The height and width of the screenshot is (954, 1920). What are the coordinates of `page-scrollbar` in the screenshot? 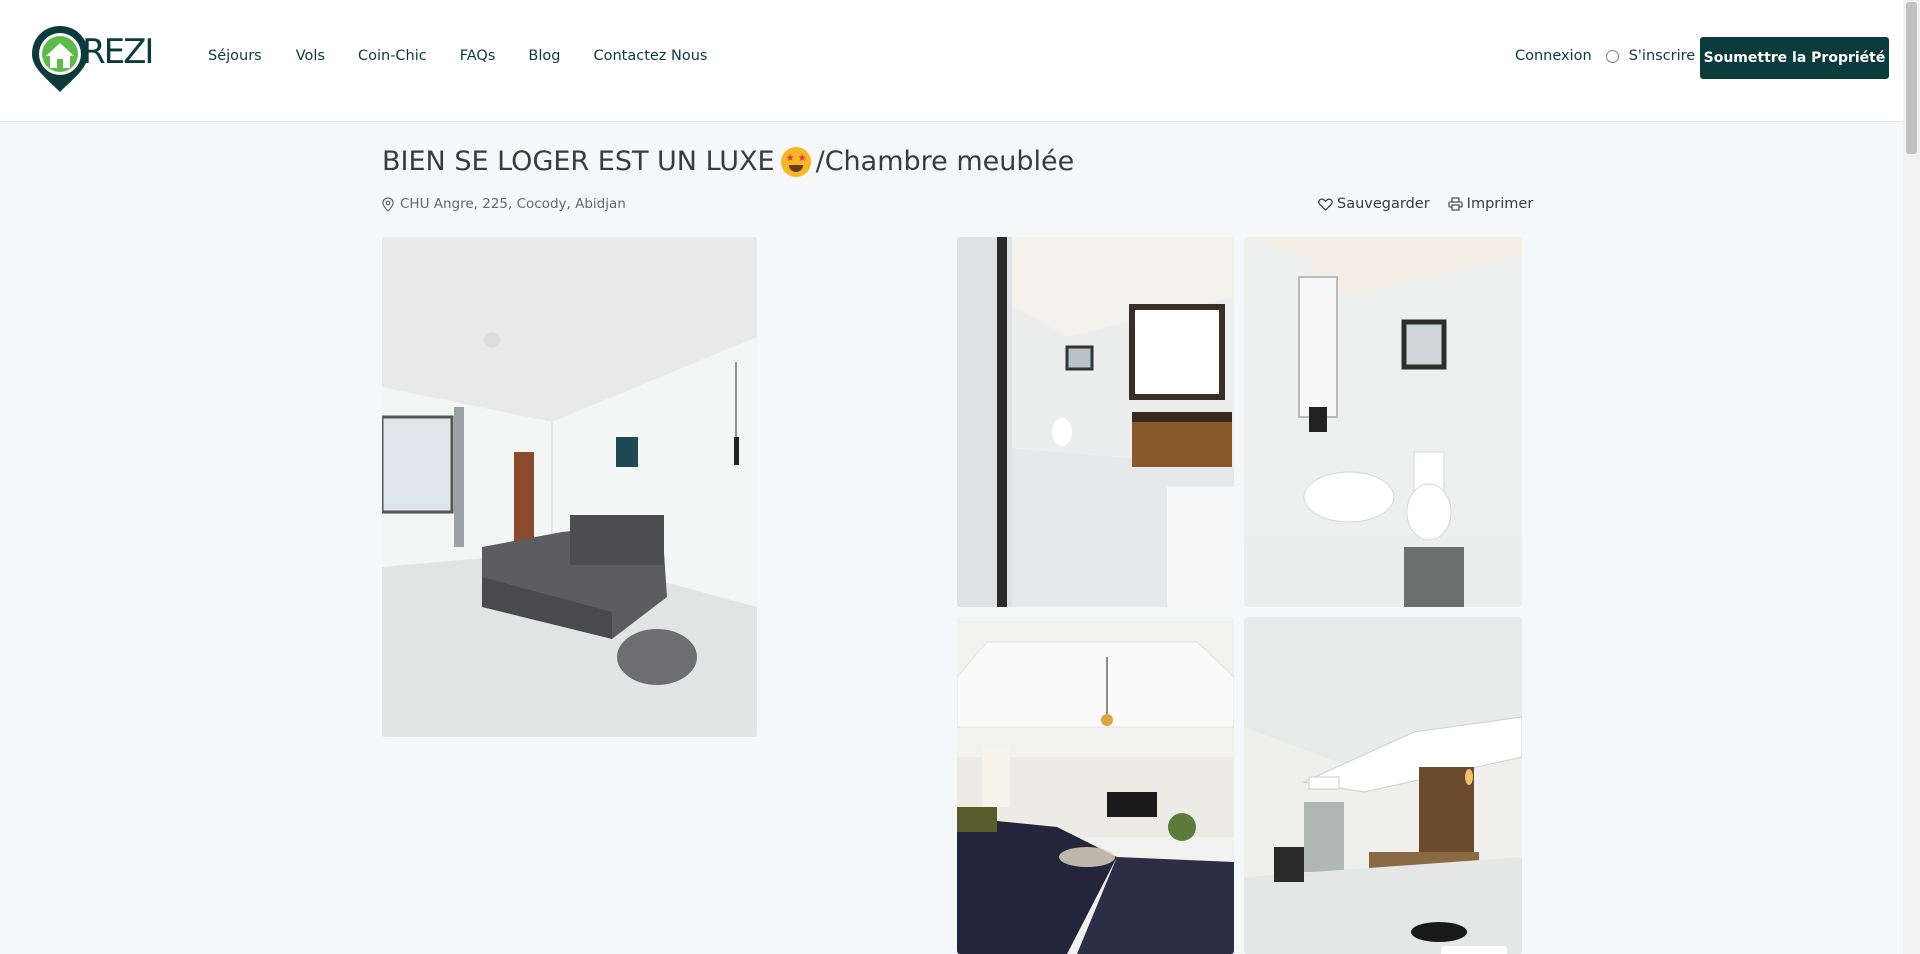 It's located at (1911, 477).